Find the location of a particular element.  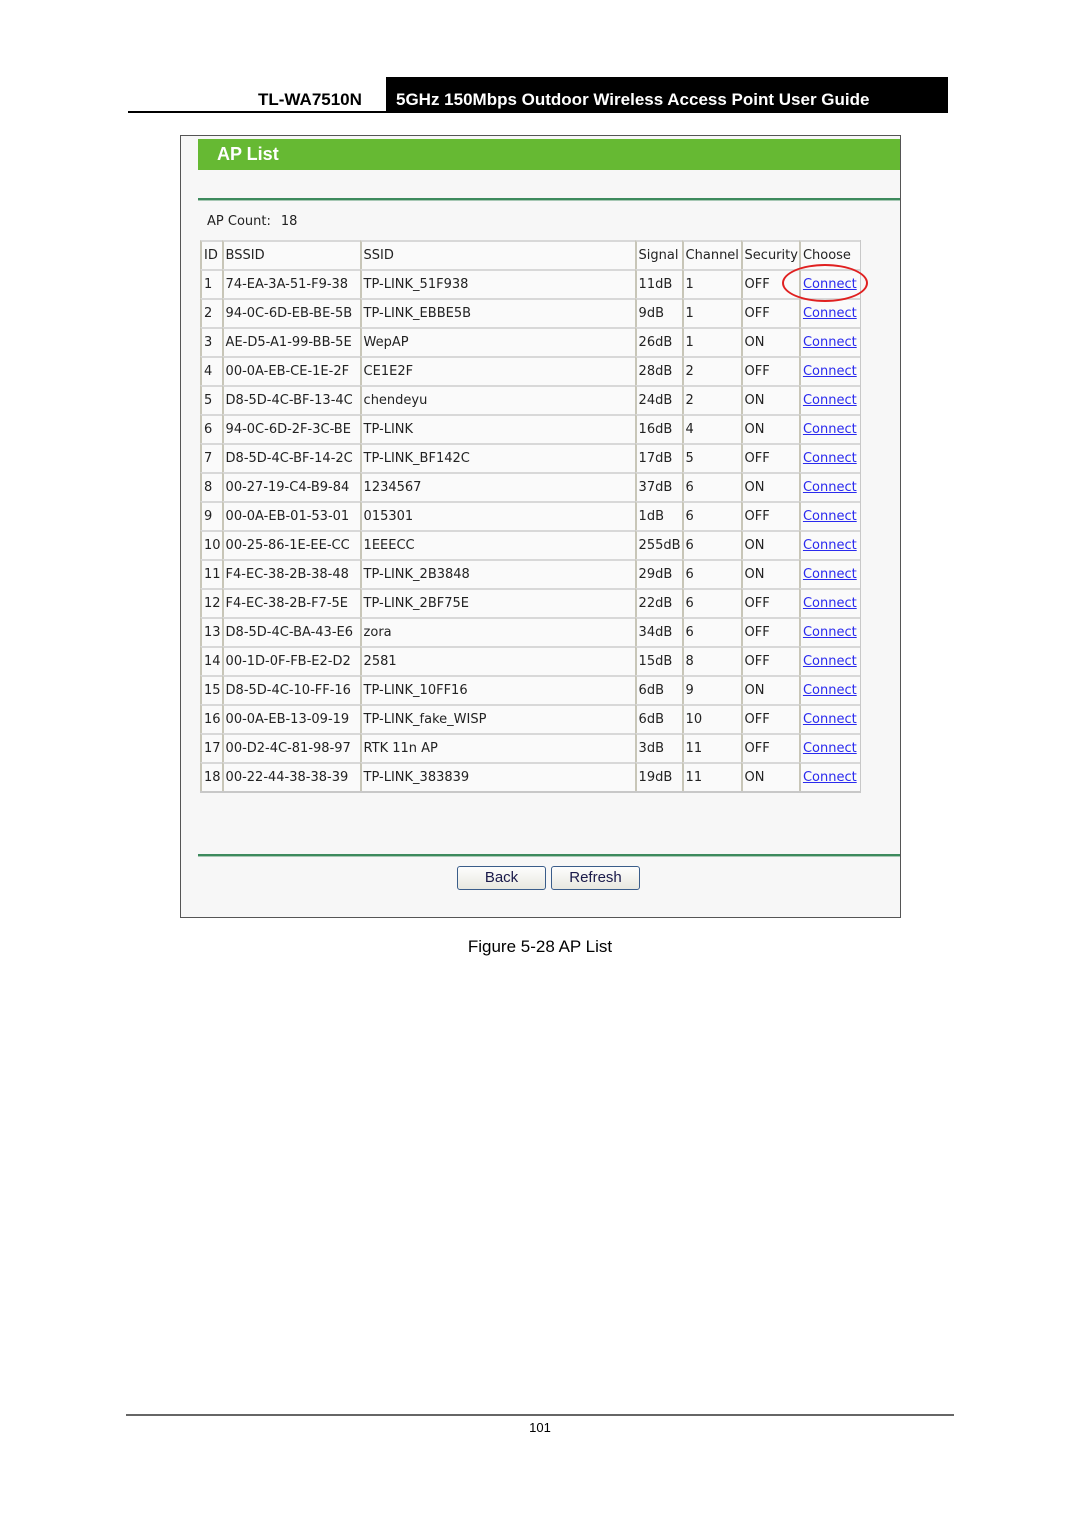

divider-top is located at coordinates (549, 199).